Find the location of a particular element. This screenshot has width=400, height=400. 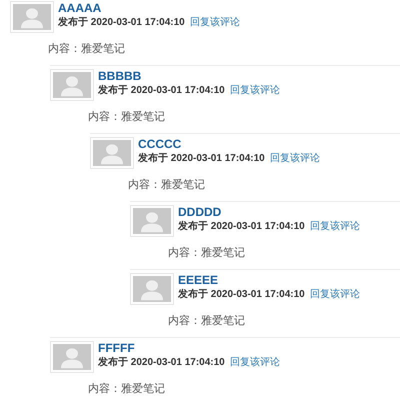

comment-author: DDDDD is located at coordinates (200, 212).